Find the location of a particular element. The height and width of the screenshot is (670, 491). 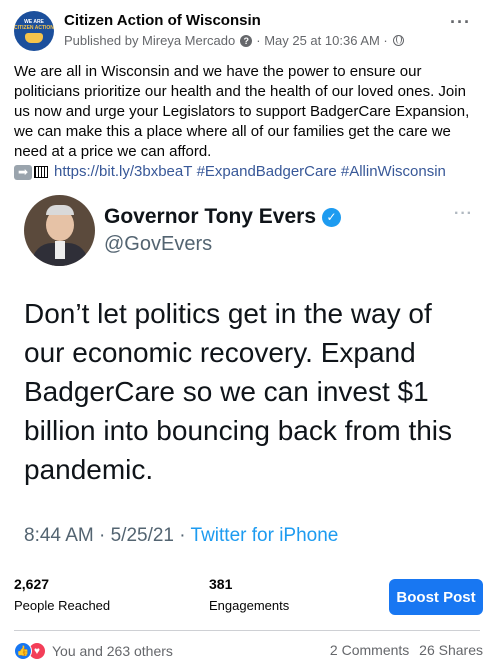

engagement-counts: 2 Comments 26 Shares is located at coordinates (406, 650).